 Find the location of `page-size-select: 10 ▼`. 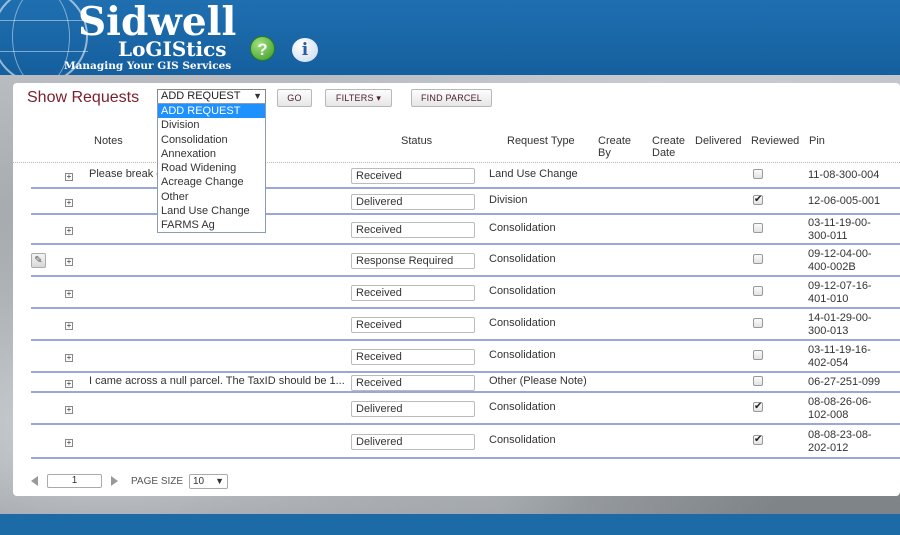

page-size-select: 10 ▼ is located at coordinates (208, 481).